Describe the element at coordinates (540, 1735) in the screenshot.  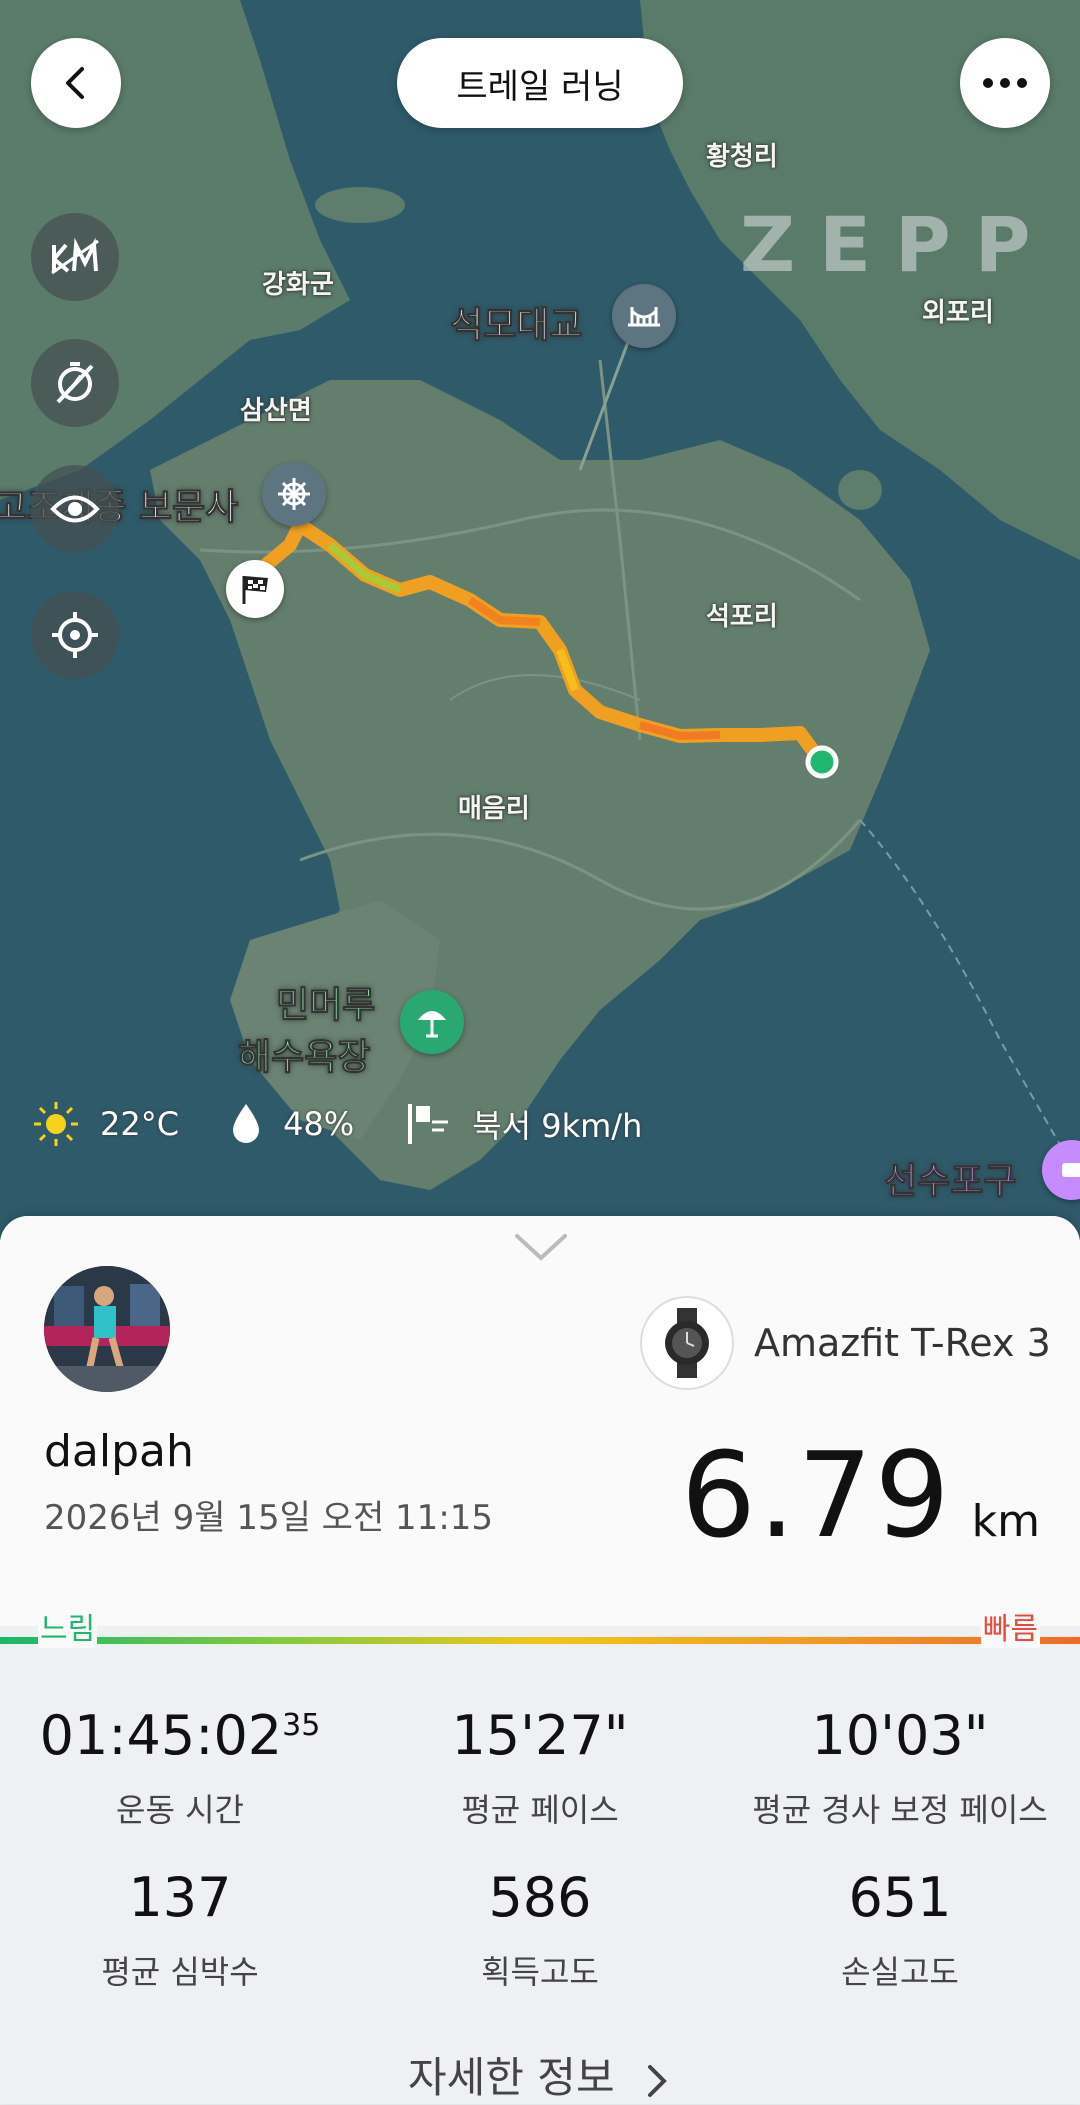
I see `stat-value: 15'27"` at that location.